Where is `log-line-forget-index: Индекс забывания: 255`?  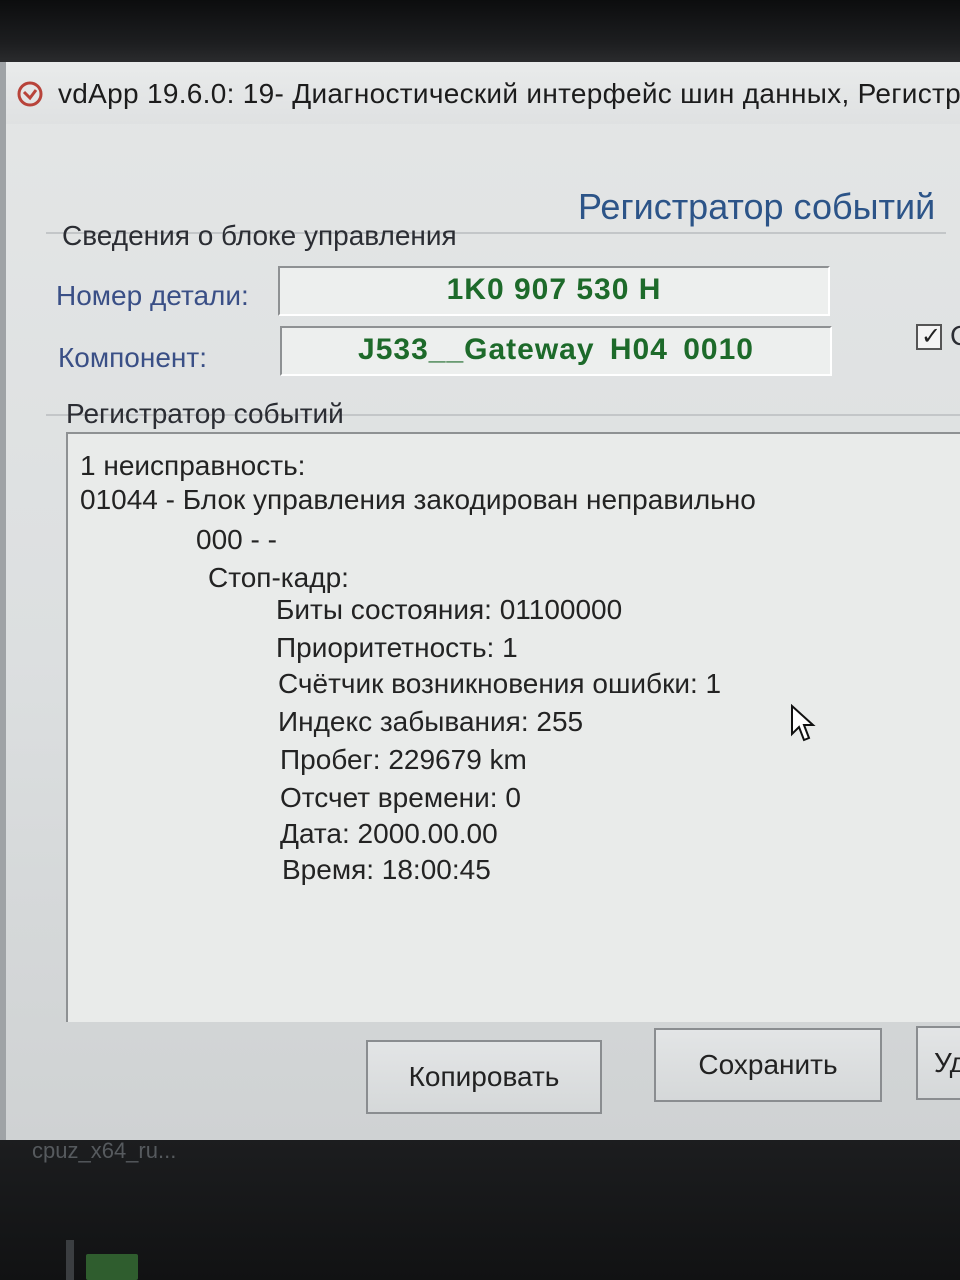 log-line-forget-index: Индекс забывания: 255 is located at coordinates (431, 721).